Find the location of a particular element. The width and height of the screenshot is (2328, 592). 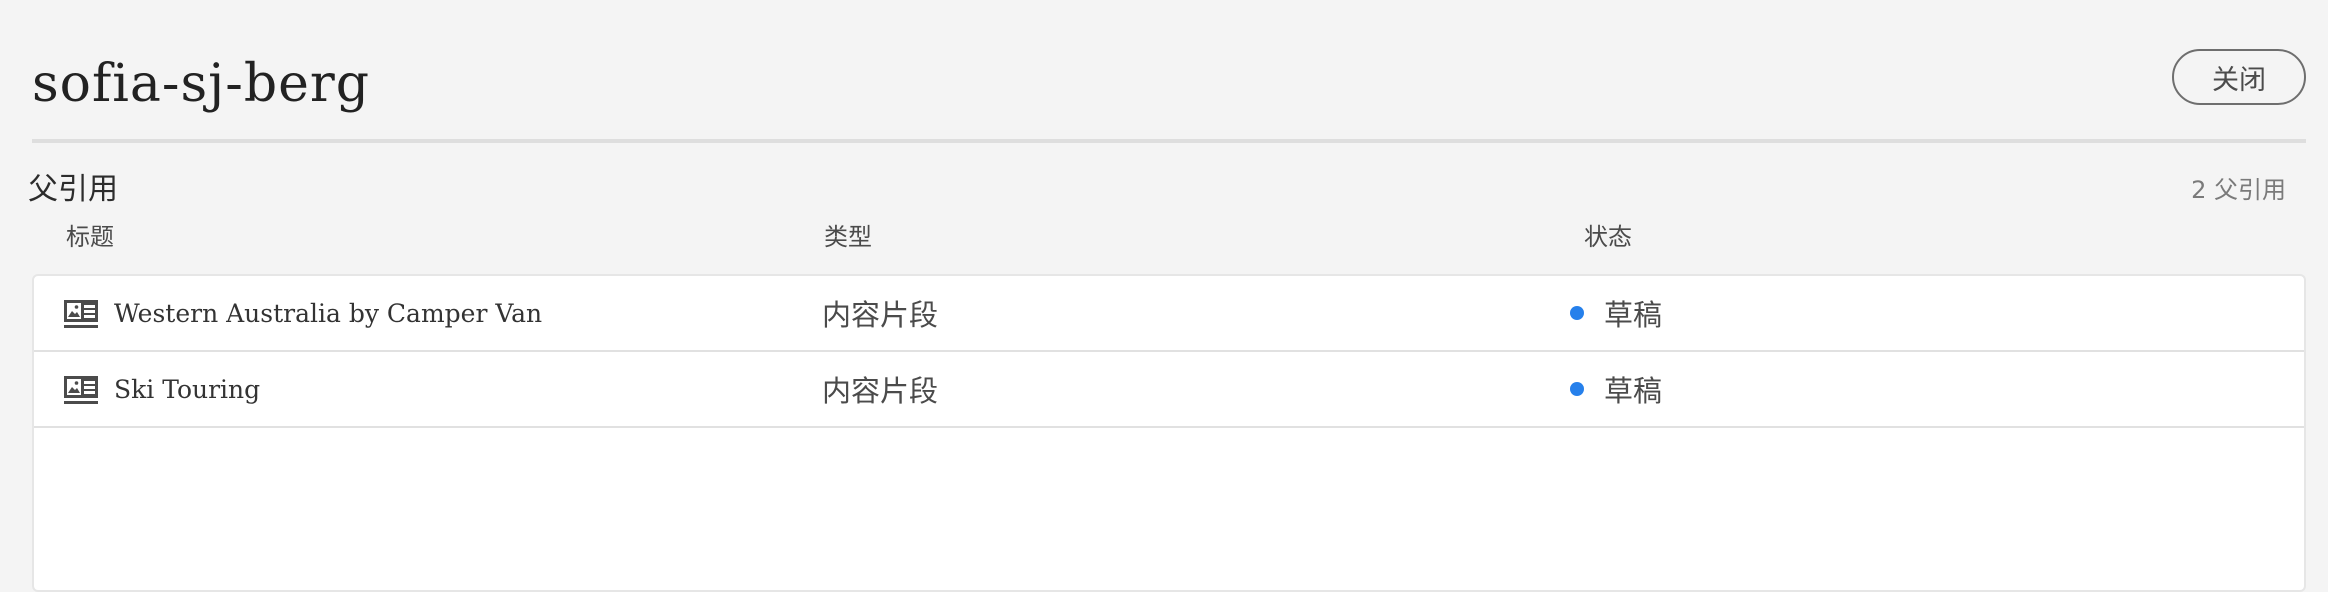

row-title: Western Australia by Camper Van is located at coordinates (328, 313).